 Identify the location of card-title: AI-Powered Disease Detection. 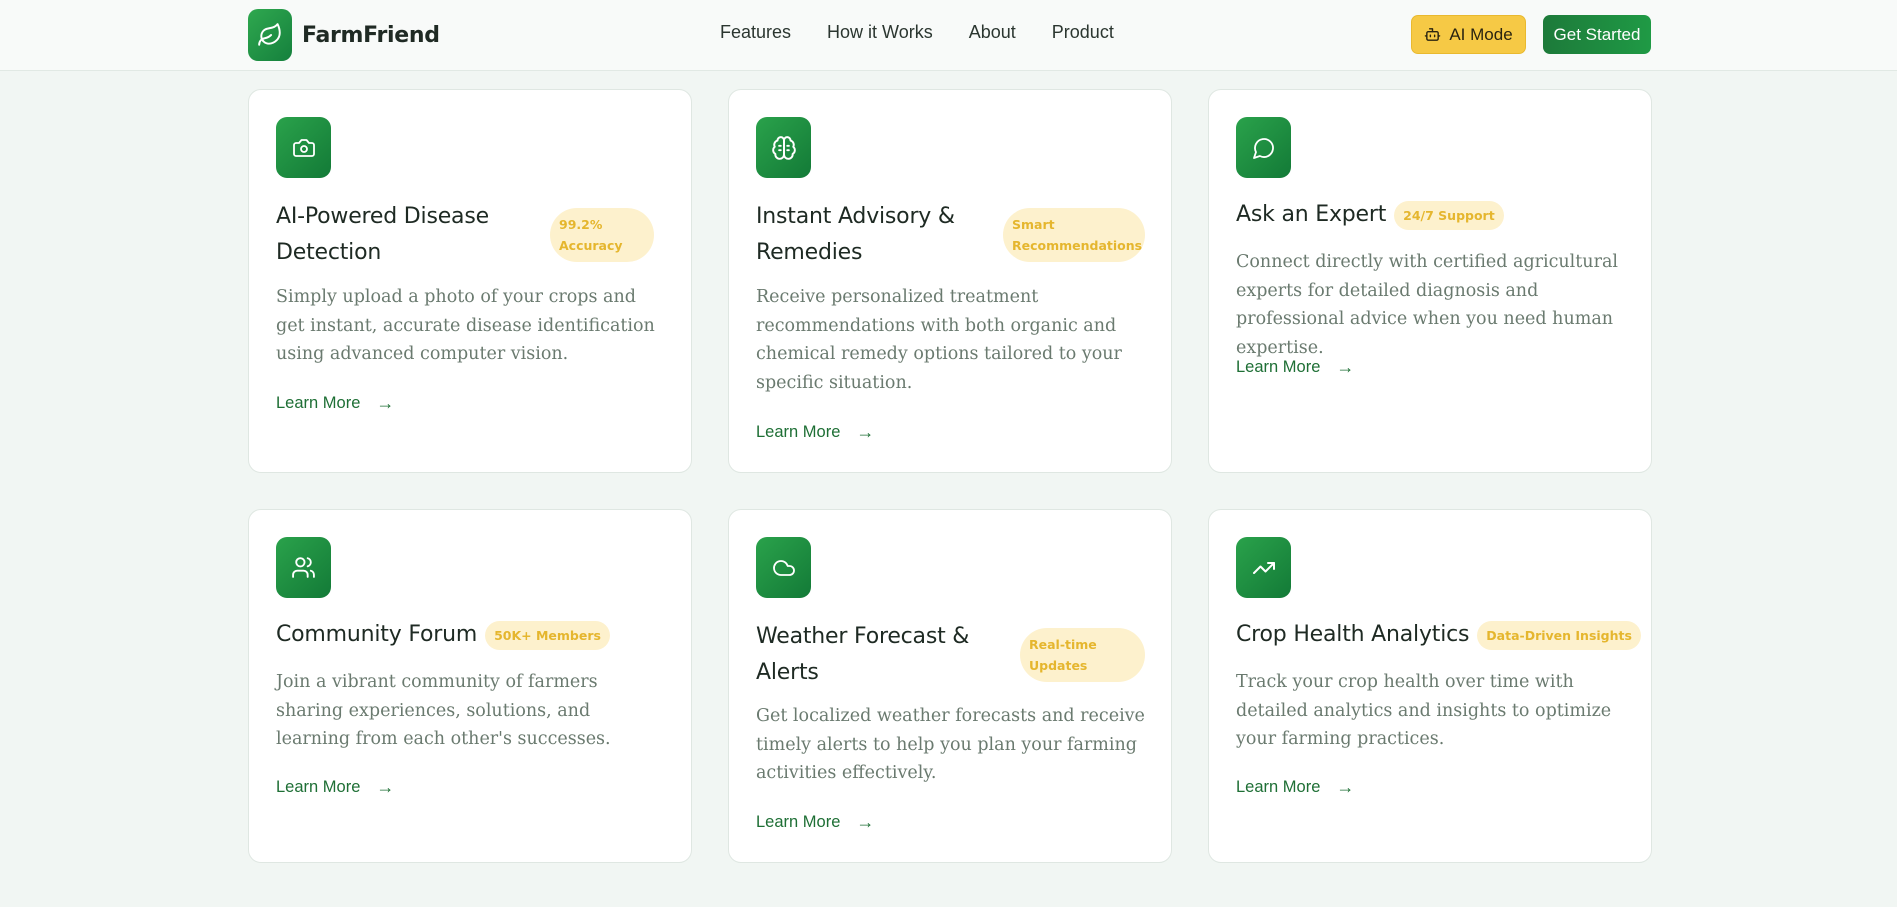
(382, 234).